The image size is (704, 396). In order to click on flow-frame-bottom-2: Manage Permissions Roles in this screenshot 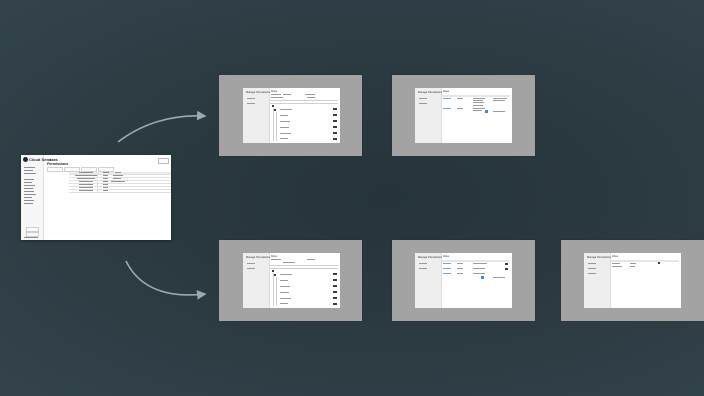, I will do `click(463, 280)`.